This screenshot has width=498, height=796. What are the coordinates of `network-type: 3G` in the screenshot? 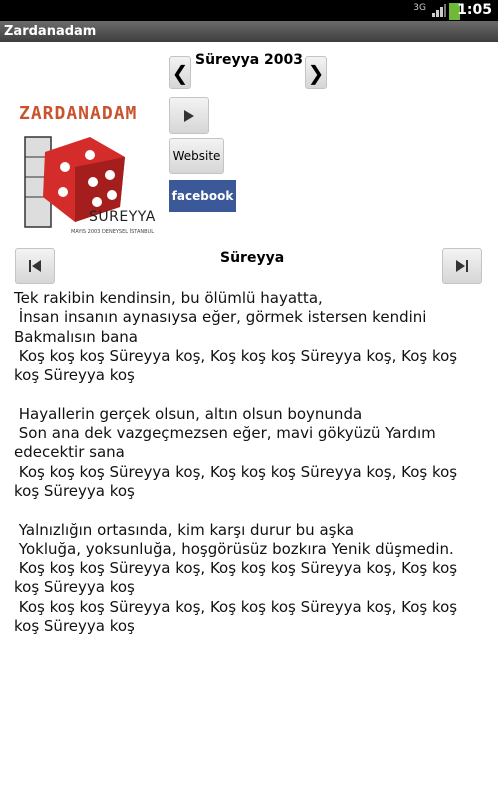 It's located at (419, 8).